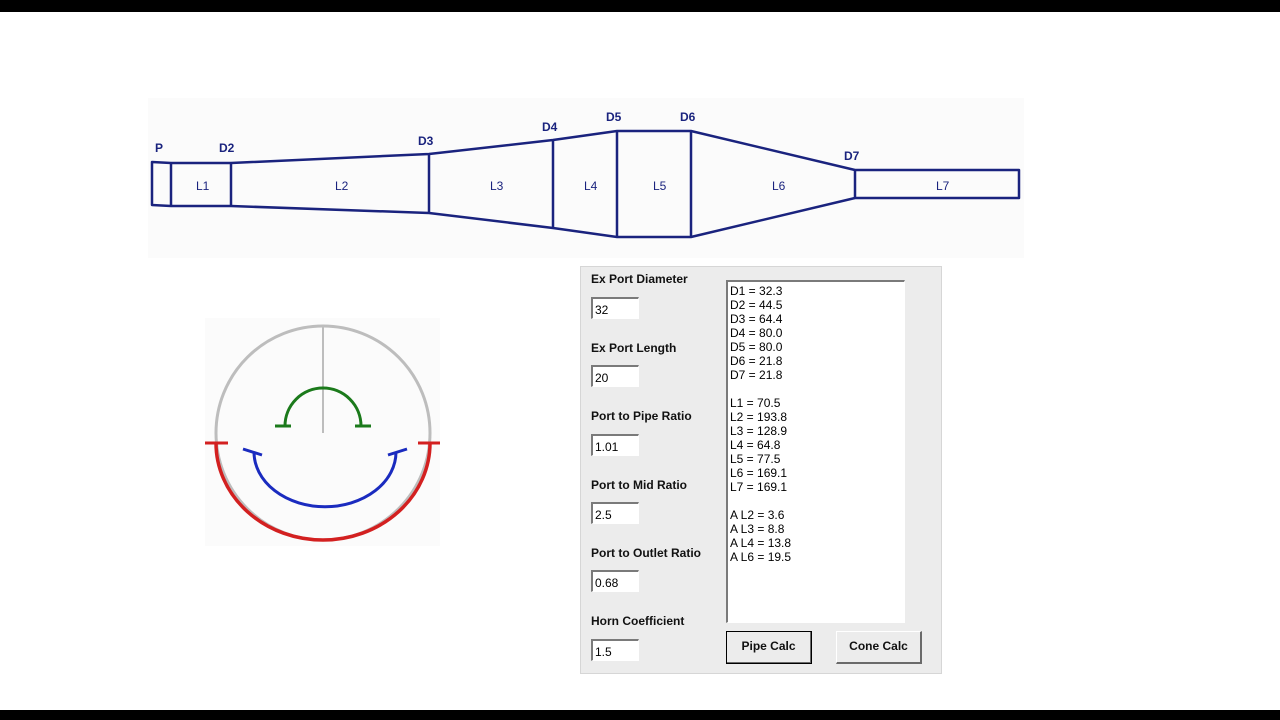 The height and width of the screenshot is (720, 1280). Describe the element at coordinates (757, 515) in the screenshot. I see `result-angle-l2: A L2 = 3.6` at that location.